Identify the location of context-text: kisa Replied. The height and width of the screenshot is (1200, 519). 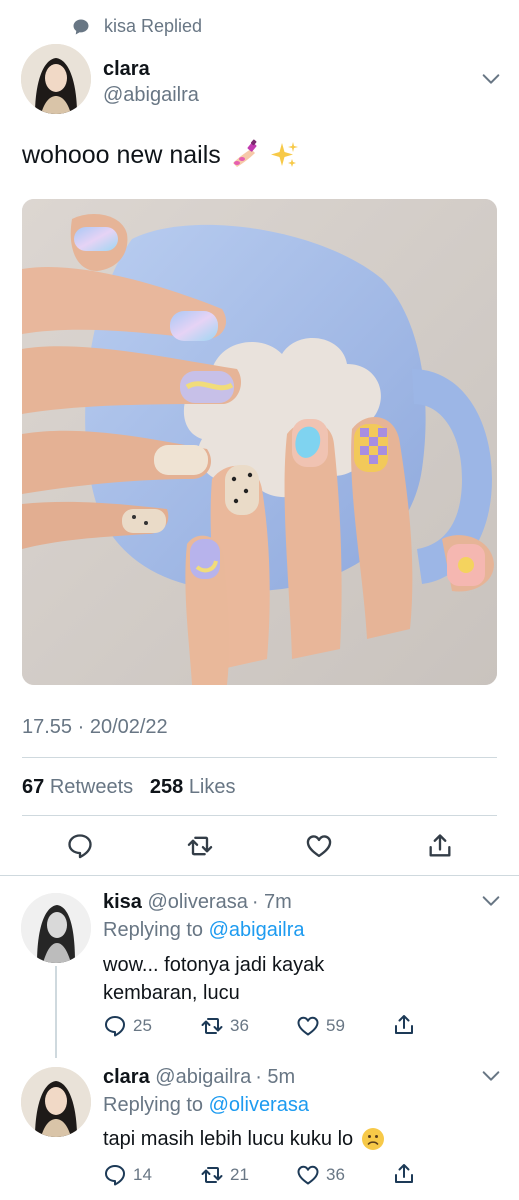
(153, 26).